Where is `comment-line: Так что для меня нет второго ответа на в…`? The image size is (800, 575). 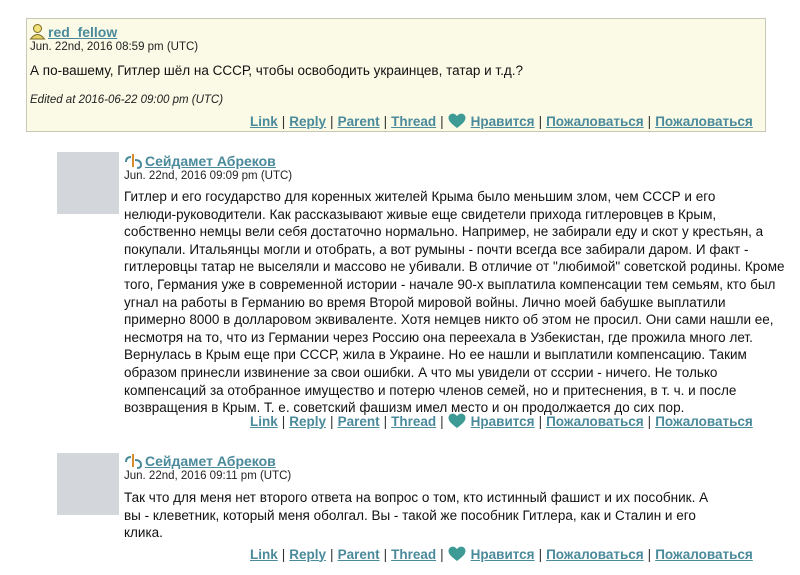
comment-line: Так что для меня нет второго ответа на в… is located at coordinates (416, 497).